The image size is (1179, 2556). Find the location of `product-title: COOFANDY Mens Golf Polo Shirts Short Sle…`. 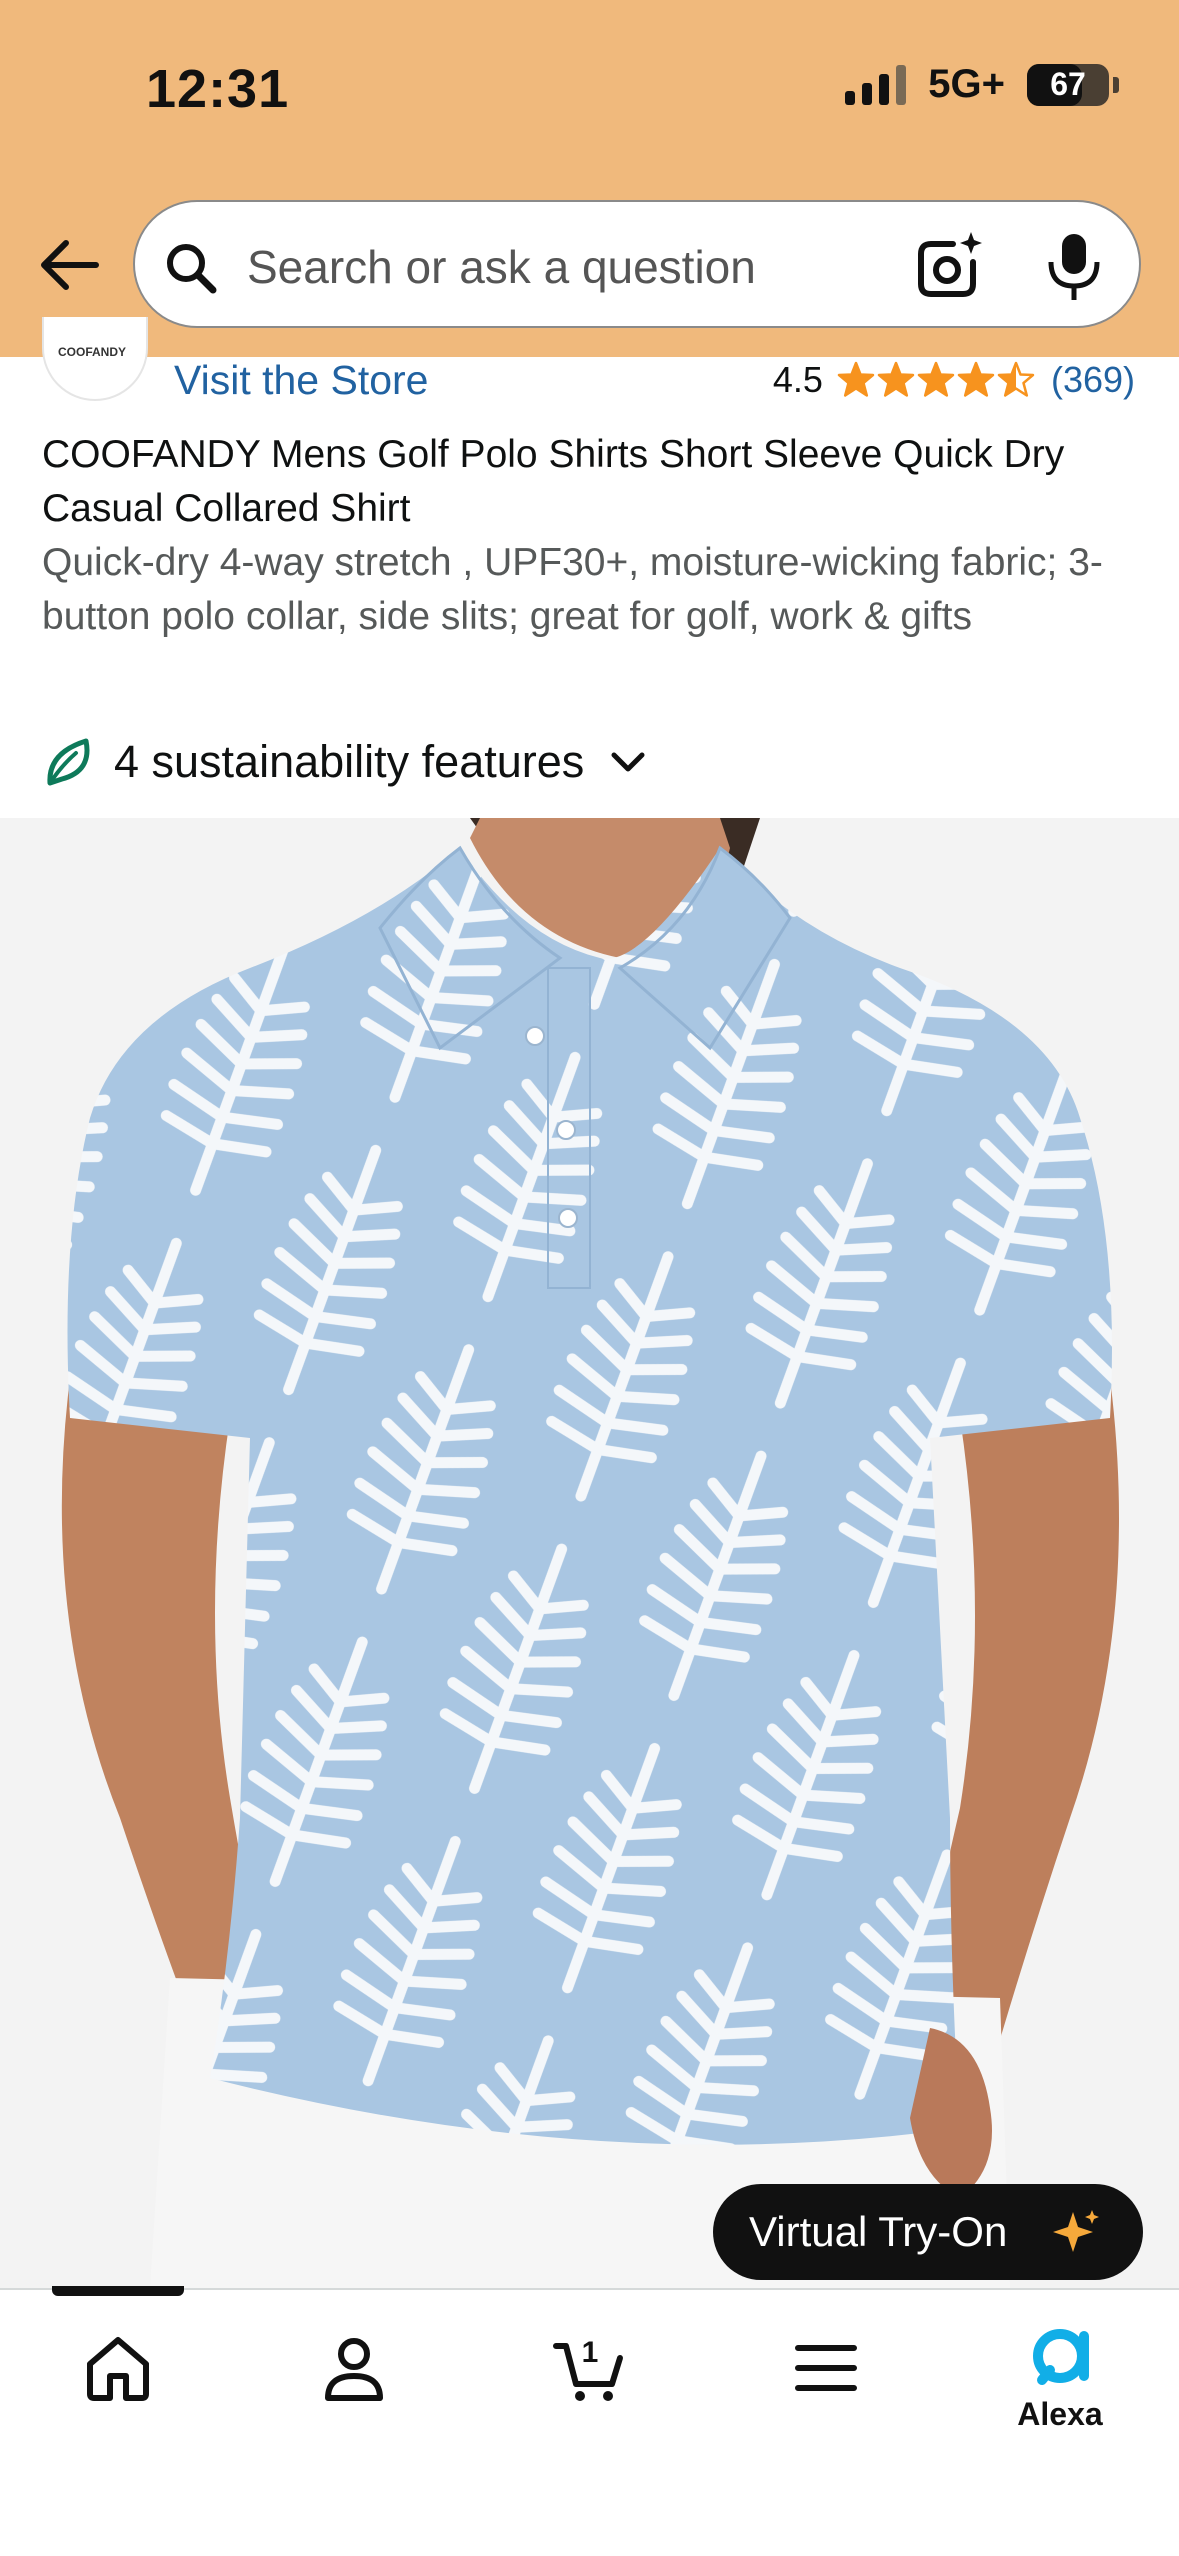

product-title: COOFANDY Mens Golf Polo Shirts Short Sle… is located at coordinates (553, 481).